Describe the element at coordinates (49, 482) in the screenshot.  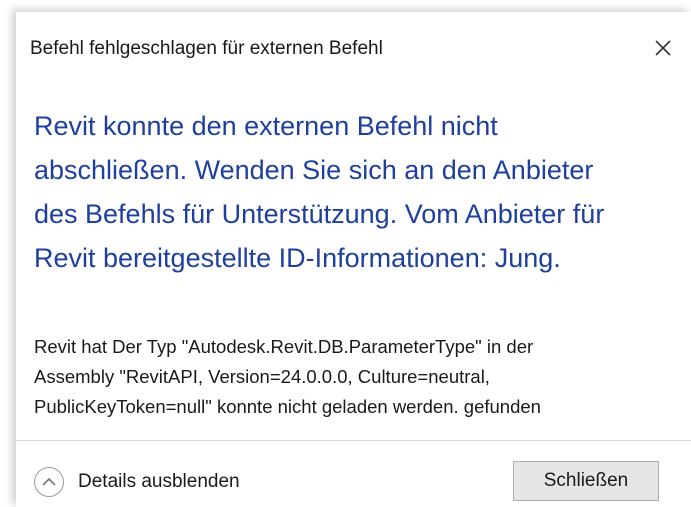
I see `chevron-up-icon` at that location.